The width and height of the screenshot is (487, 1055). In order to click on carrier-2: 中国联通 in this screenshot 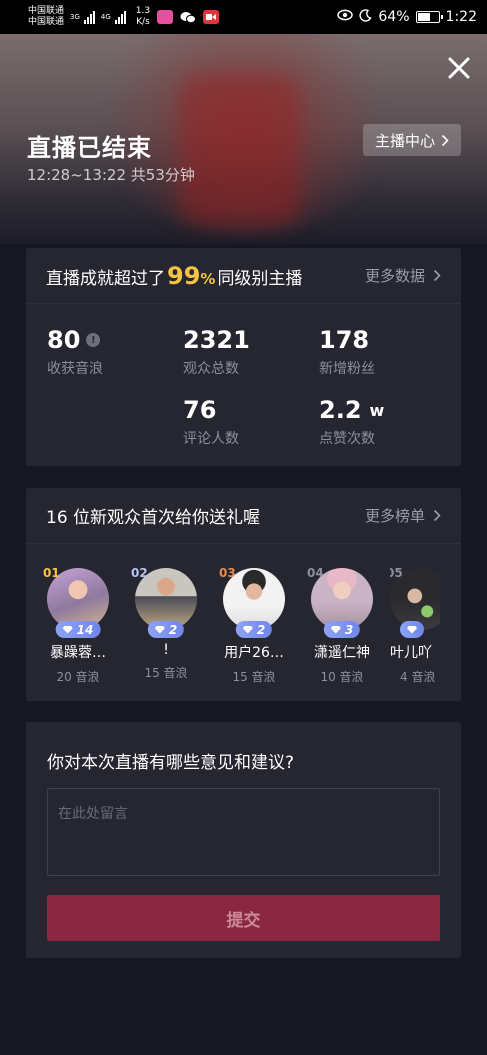, I will do `click(46, 22)`.